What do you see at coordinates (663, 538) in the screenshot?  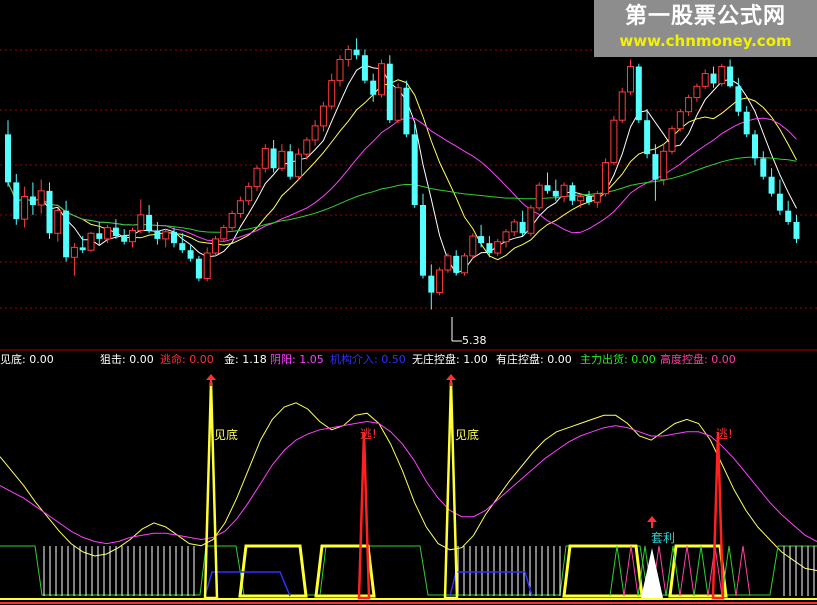 I see `signal-label-arbitrage: 套利` at bounding box center [663, 538].